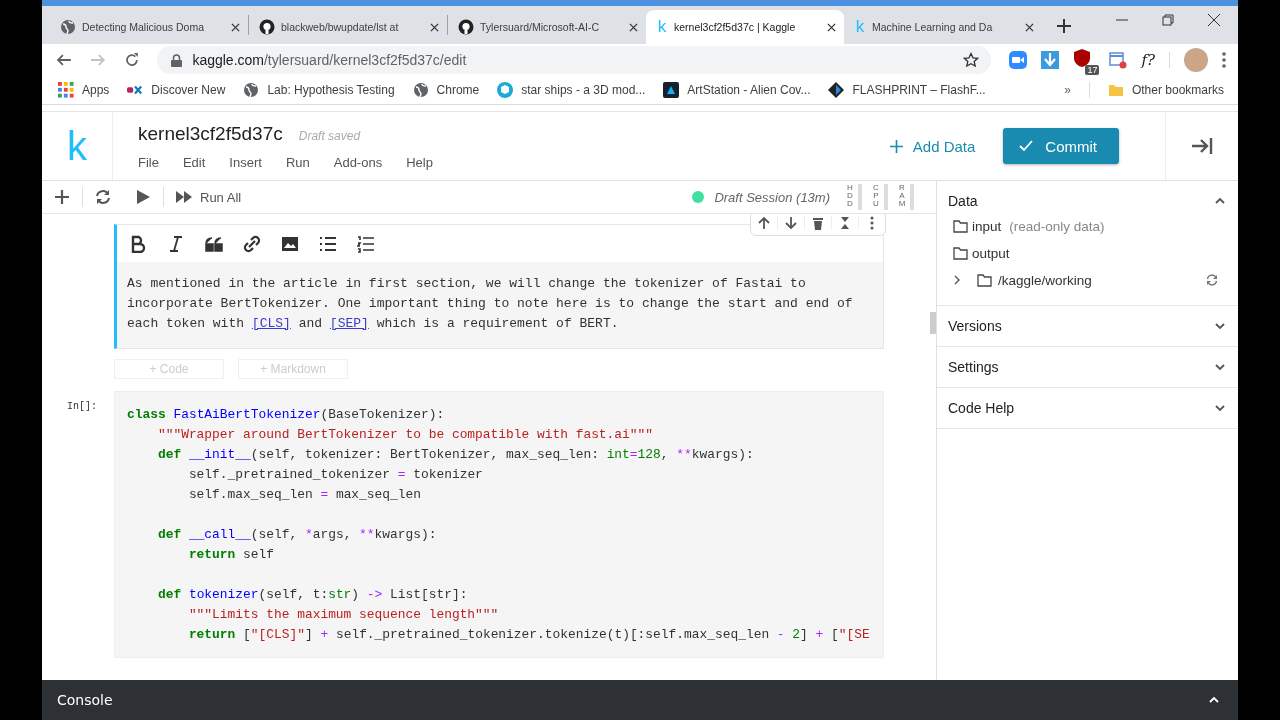 The width and height of the screenshot is (1280, 720). What do you see at coordinates (209, 197) in the screenshot?
I see `run-all-button: Run All` at bounding box center [209, 197].